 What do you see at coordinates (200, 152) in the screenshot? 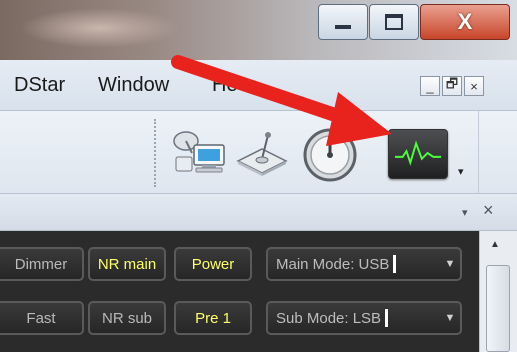
I see `satellite-computer-icon` at bounding box center [200, 152].